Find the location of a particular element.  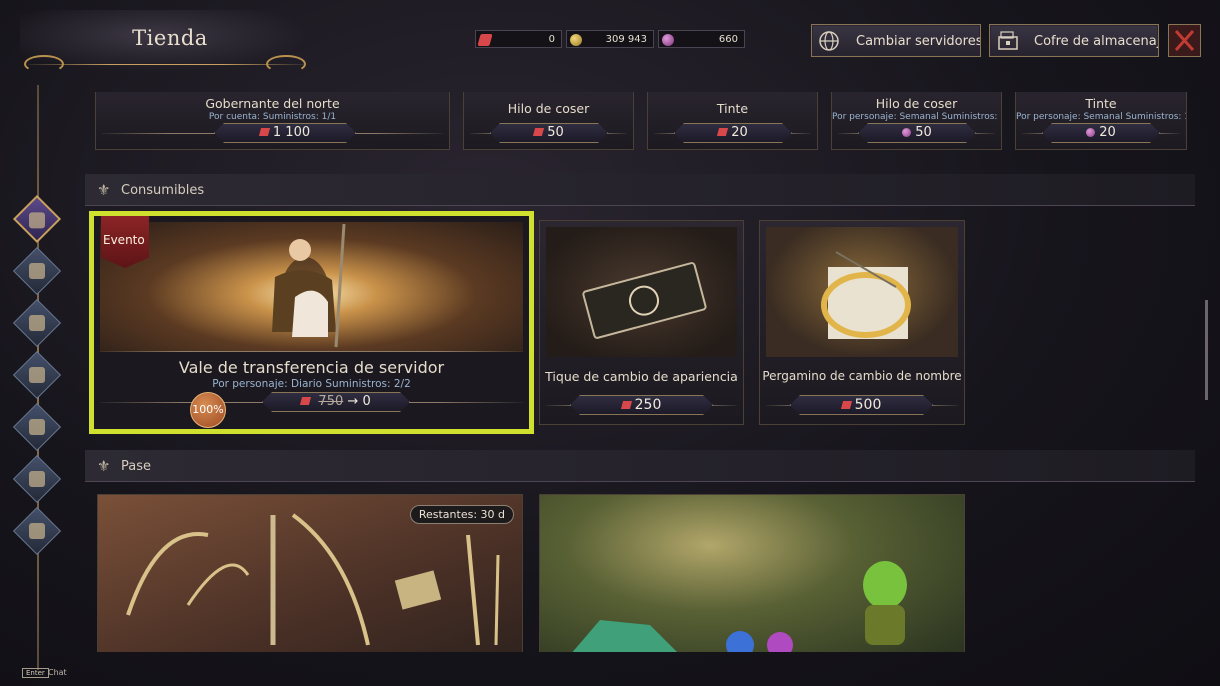

event-badge: Evento is located at coordinates (125, 242).